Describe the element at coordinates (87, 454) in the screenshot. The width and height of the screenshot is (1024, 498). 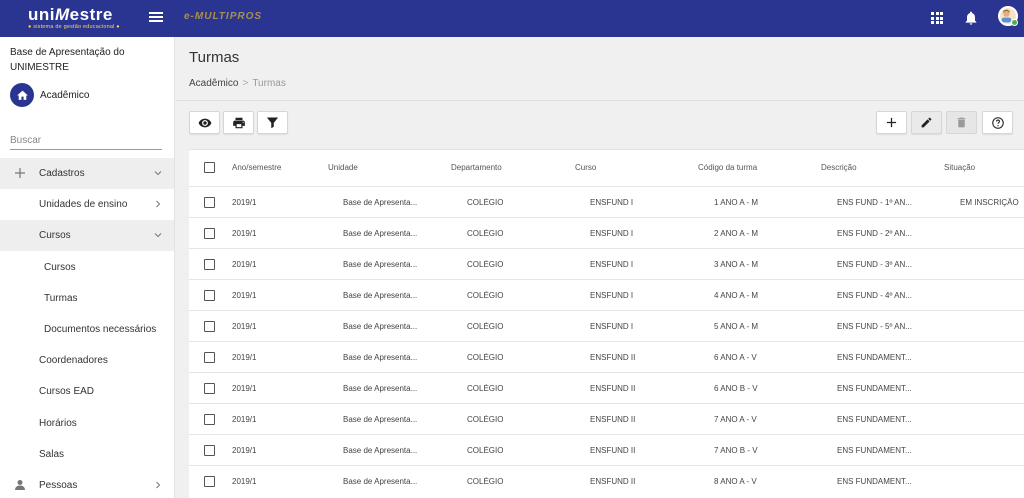
I see `sidebar-item-salas: Salas` at that location.